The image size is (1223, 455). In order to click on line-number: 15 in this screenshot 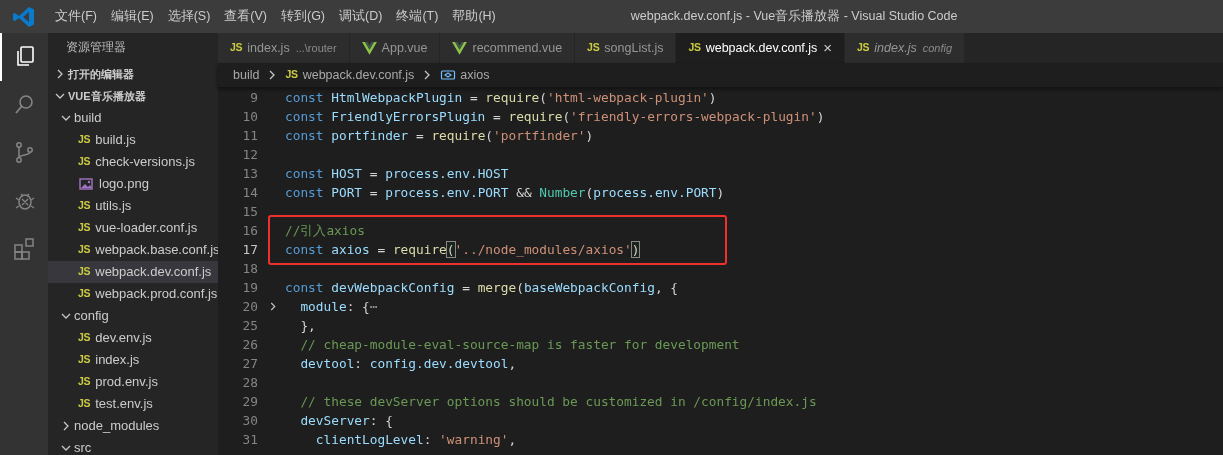, I will do `click(249, 211)`.